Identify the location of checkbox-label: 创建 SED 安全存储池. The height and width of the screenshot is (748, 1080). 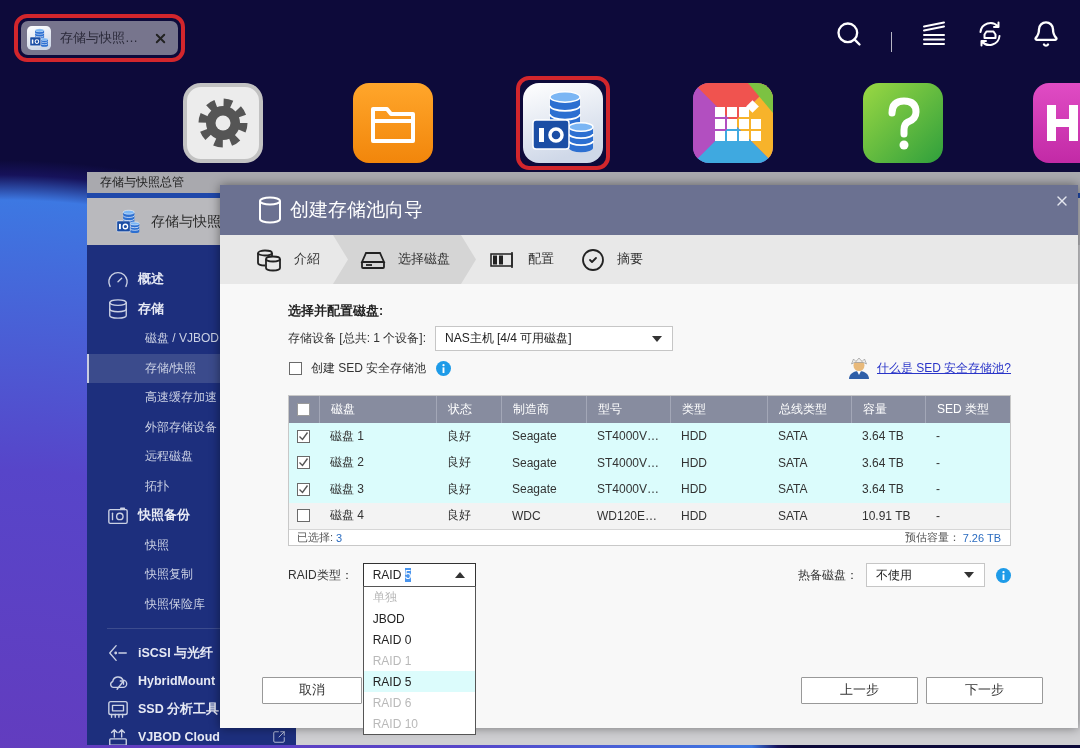
(369, 368).